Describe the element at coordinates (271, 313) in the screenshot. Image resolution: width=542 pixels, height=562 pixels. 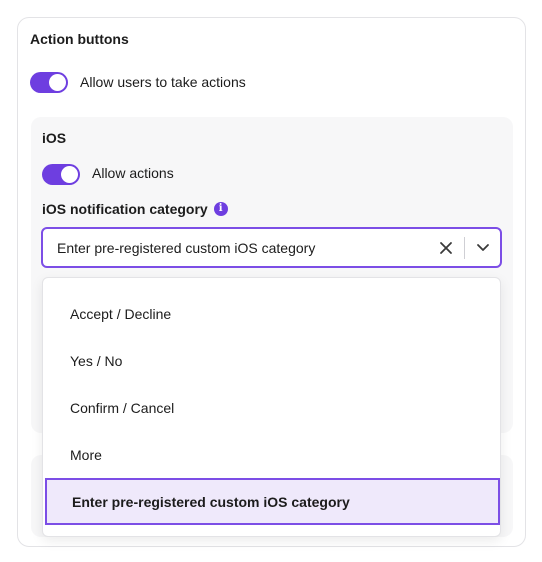
I see `menu-item-accept-decline: Accept / Decline` at that location.